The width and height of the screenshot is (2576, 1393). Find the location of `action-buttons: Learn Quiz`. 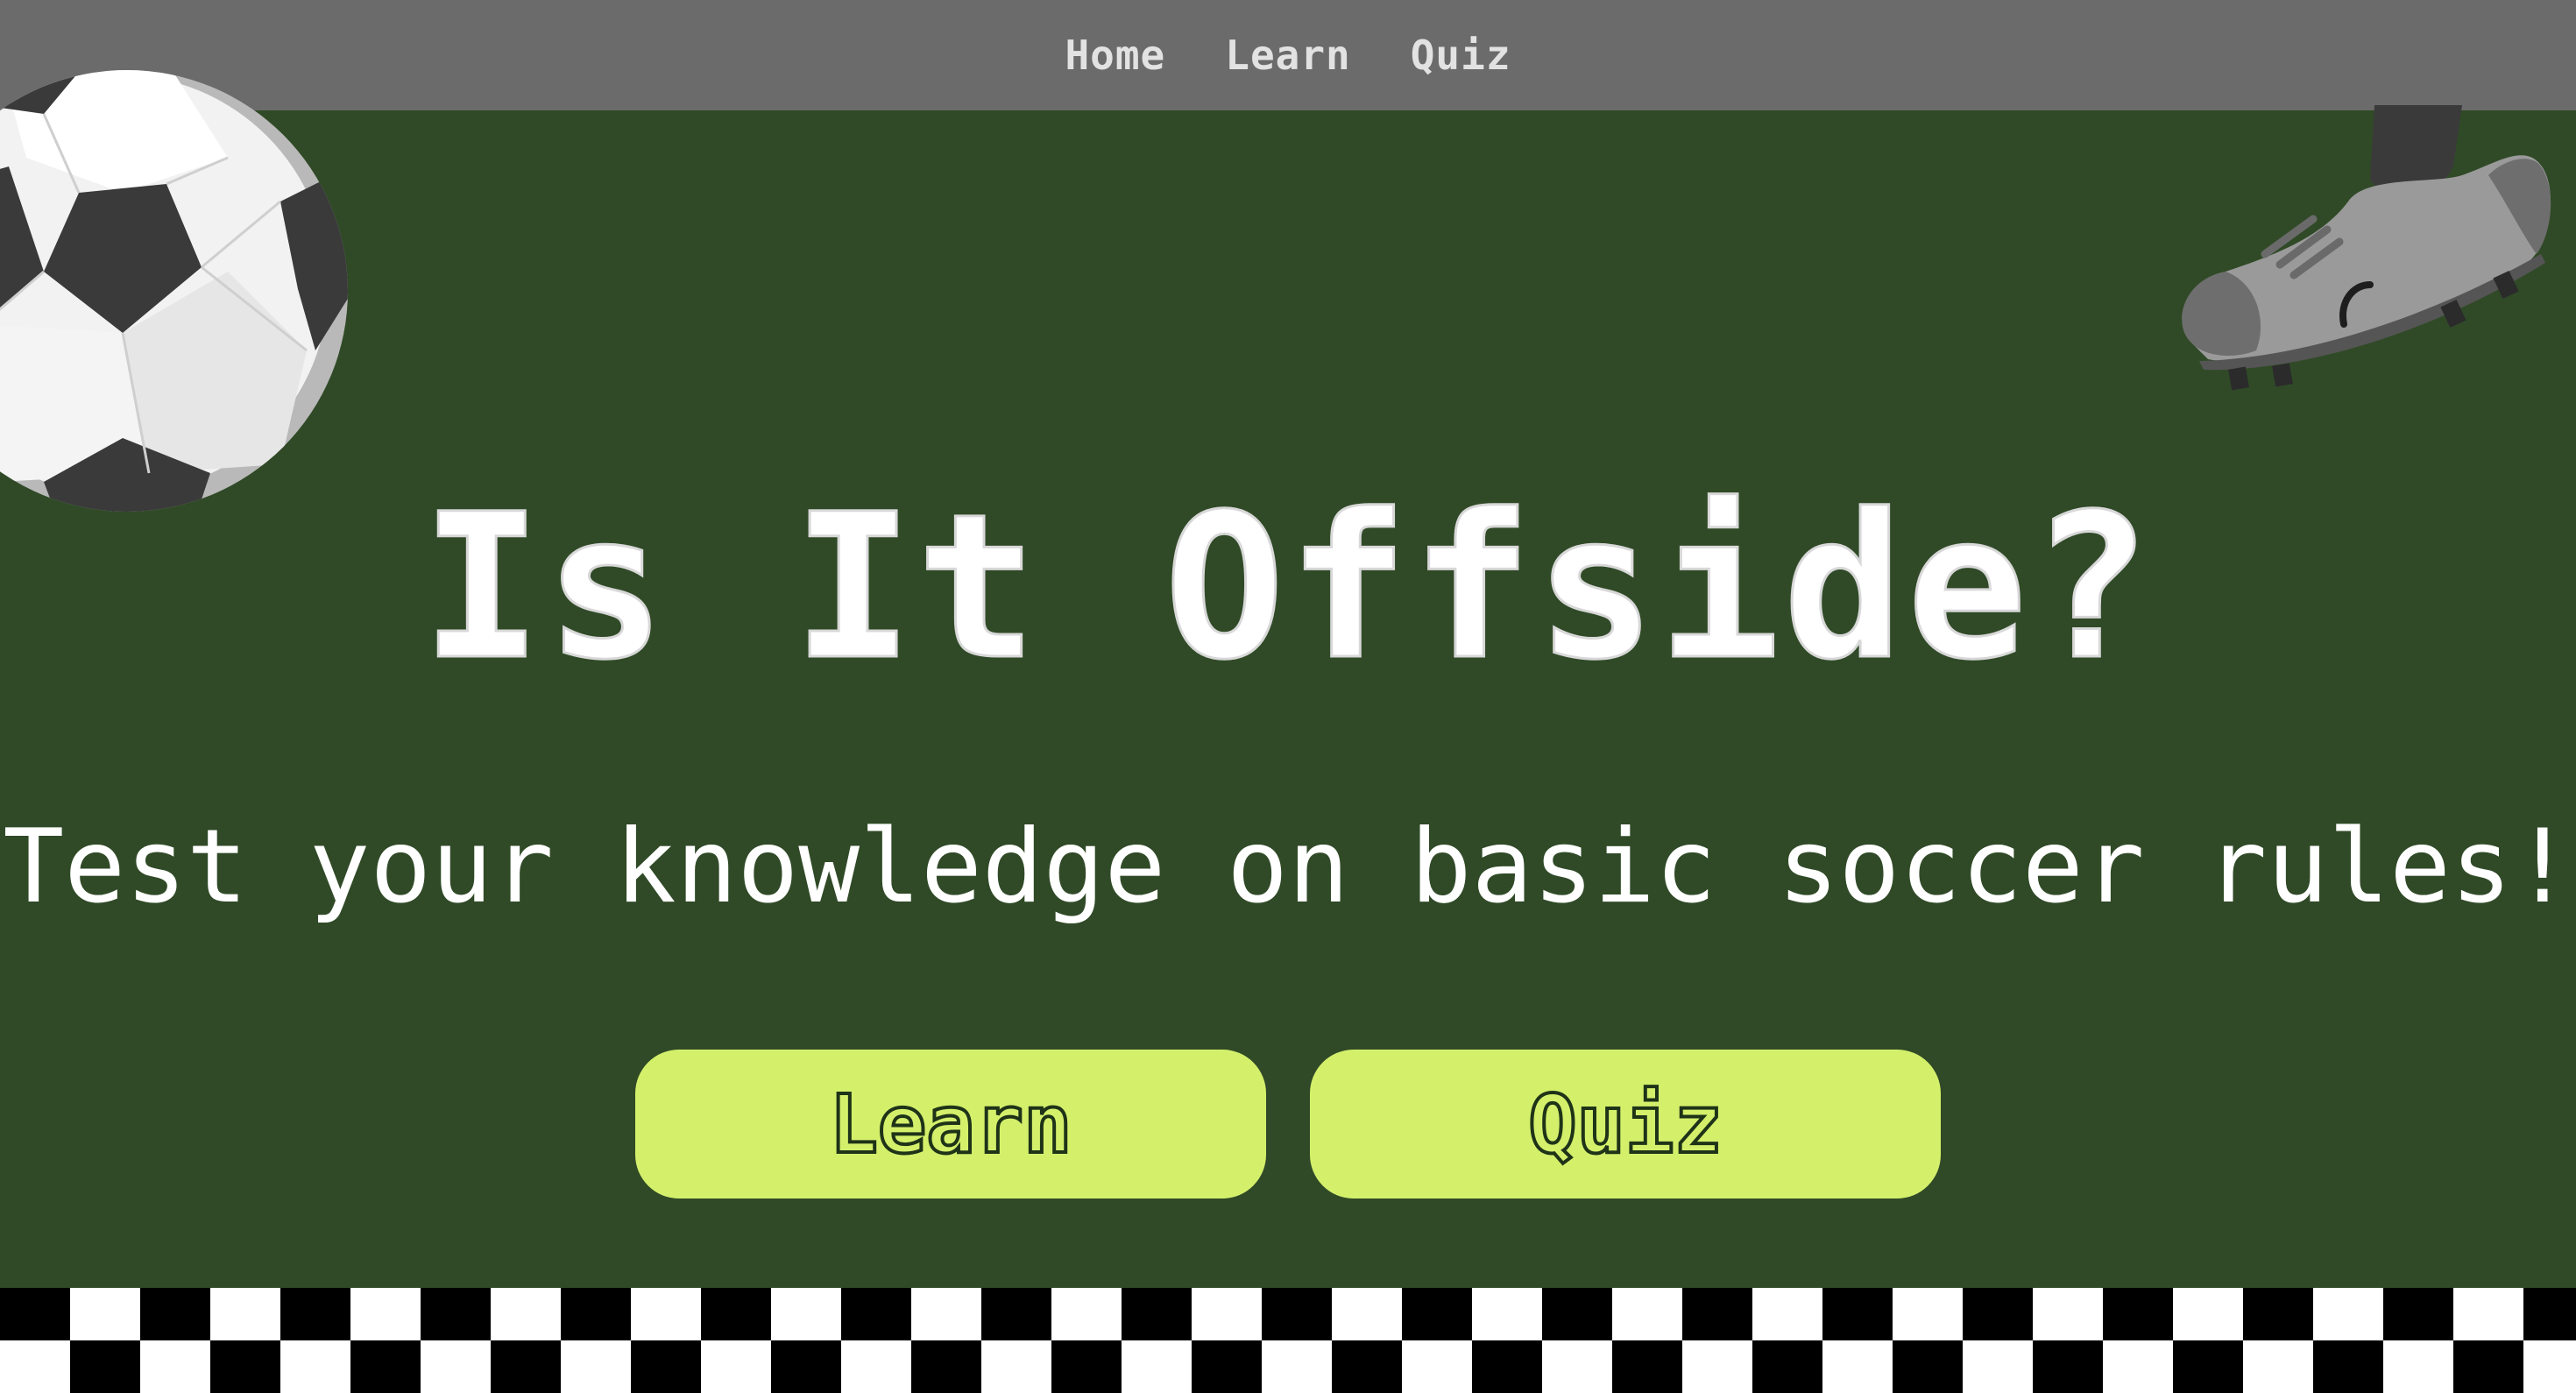

action-buttons: Learn Quiz is located at coordinates (1288, 1124).